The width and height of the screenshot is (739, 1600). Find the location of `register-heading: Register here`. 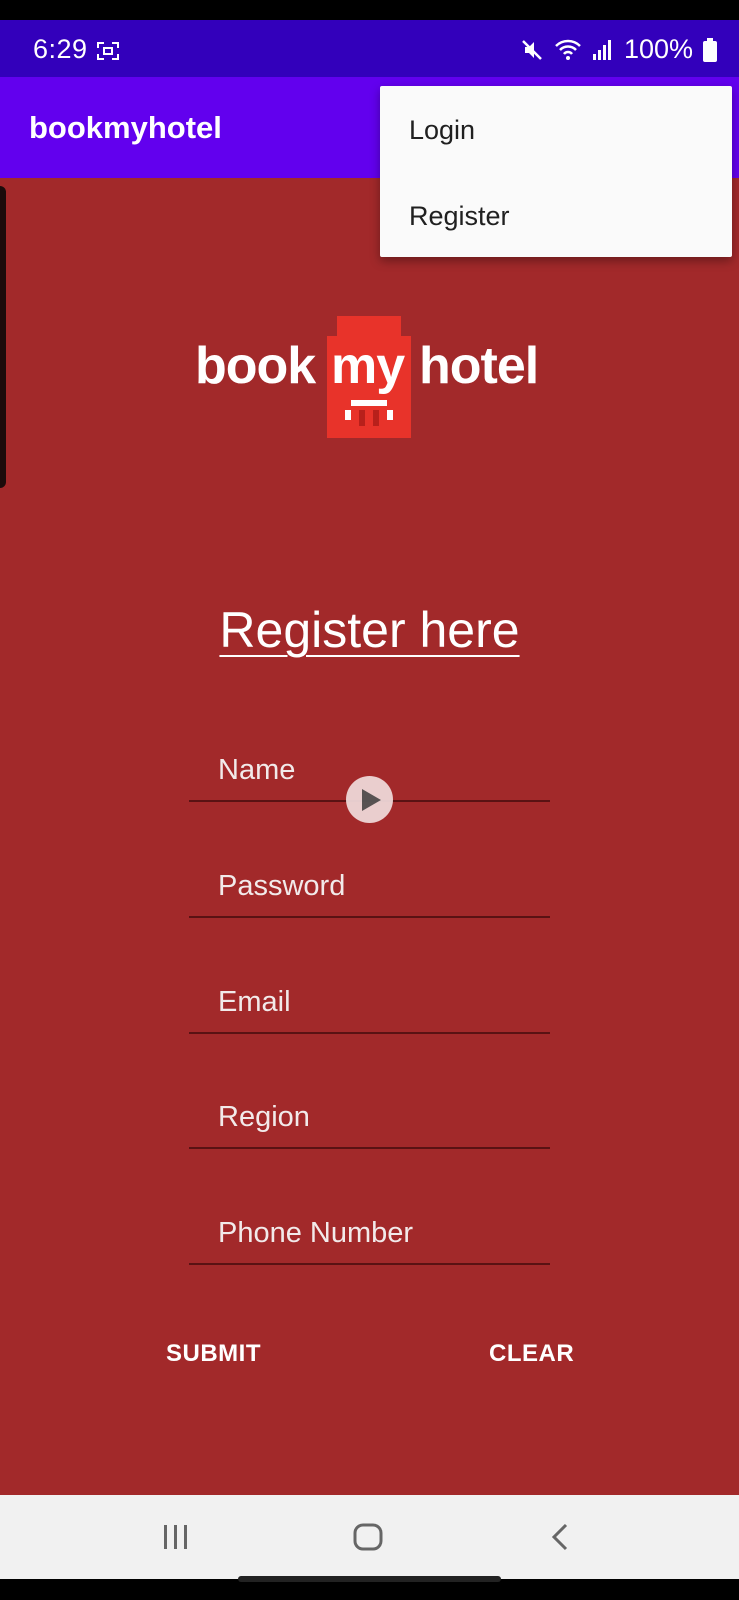

register-heading: Register here is located at coordinates (369, 630).